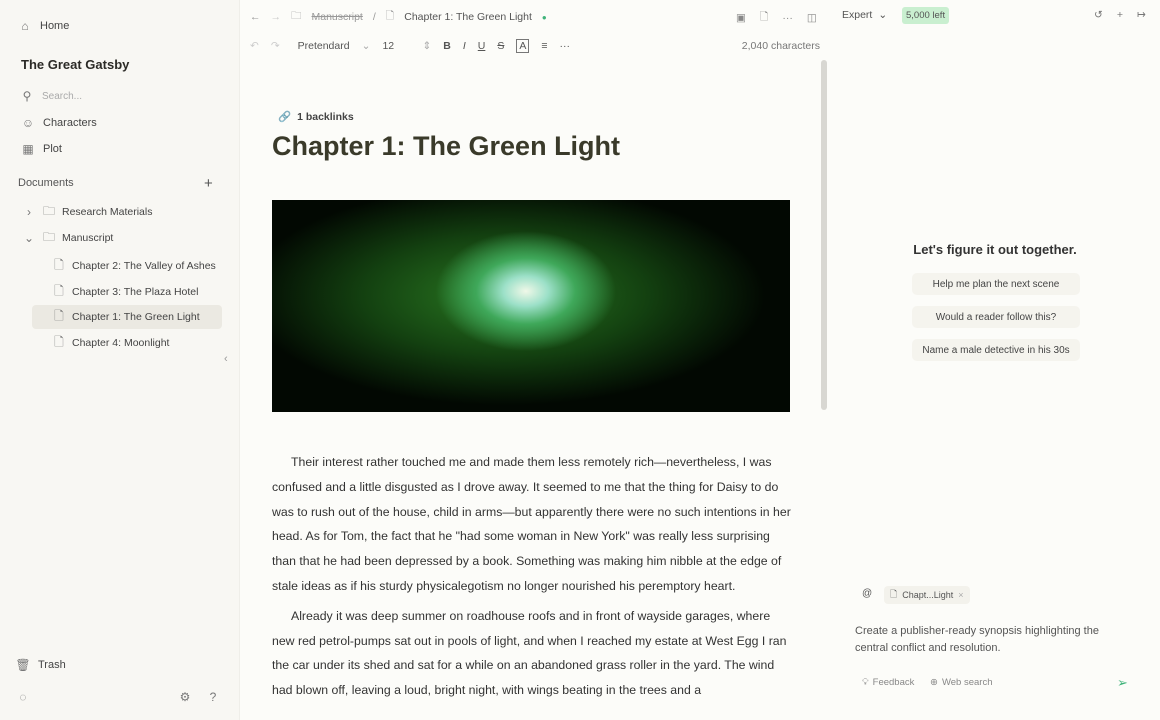 The image size is (1160, 720). I want to click on lightbulb-icon: 💡︎, so click(865, 682).